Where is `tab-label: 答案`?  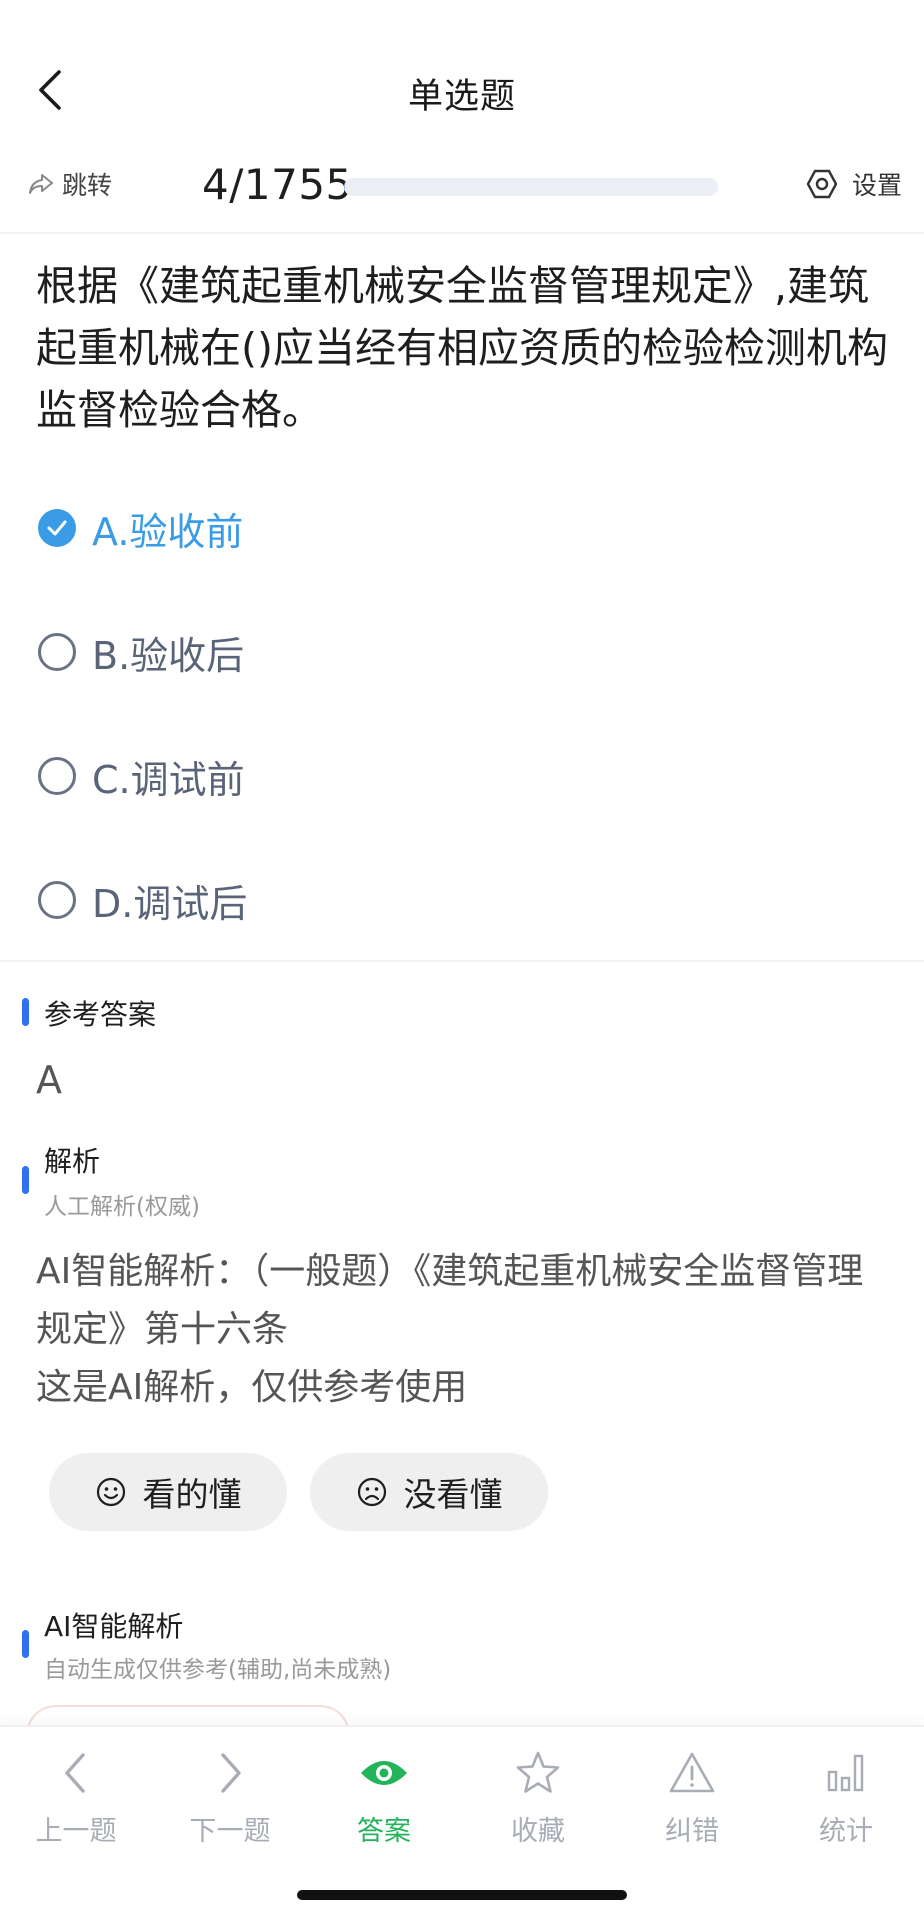
tab-label: 答案 is located at coordinates (384, 1831).